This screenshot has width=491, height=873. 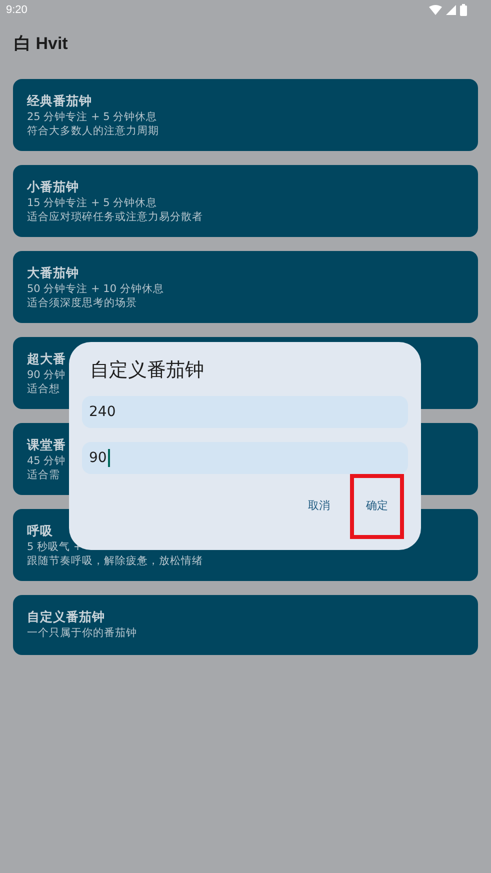 What do you see at coordinates (41, 44) in the screenshot?
I see `app-title: 白 Hvit` at bounding box center [41, 44].